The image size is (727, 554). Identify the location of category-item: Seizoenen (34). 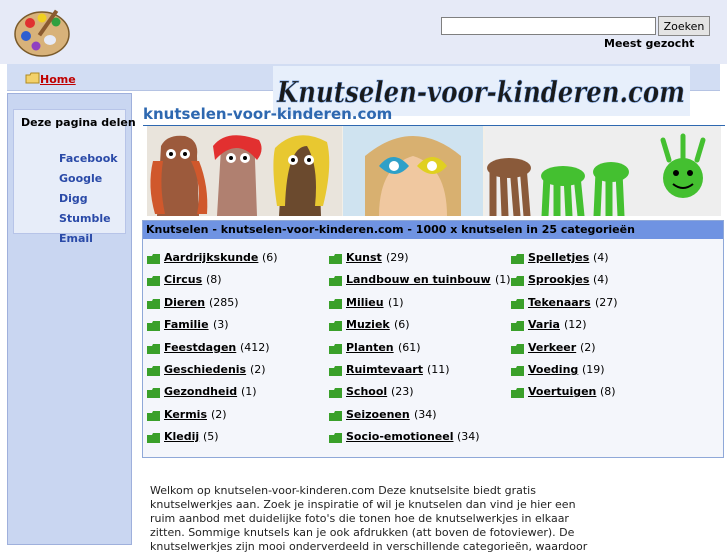
(416, 415).